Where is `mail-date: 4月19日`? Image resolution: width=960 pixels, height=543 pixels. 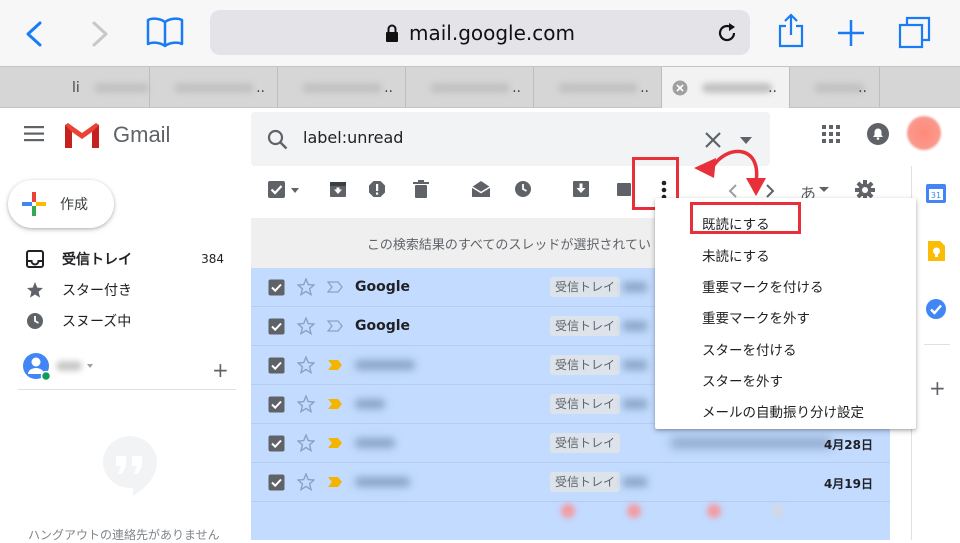 mail-date: 4月19日 is located at coordinates (848, 484).